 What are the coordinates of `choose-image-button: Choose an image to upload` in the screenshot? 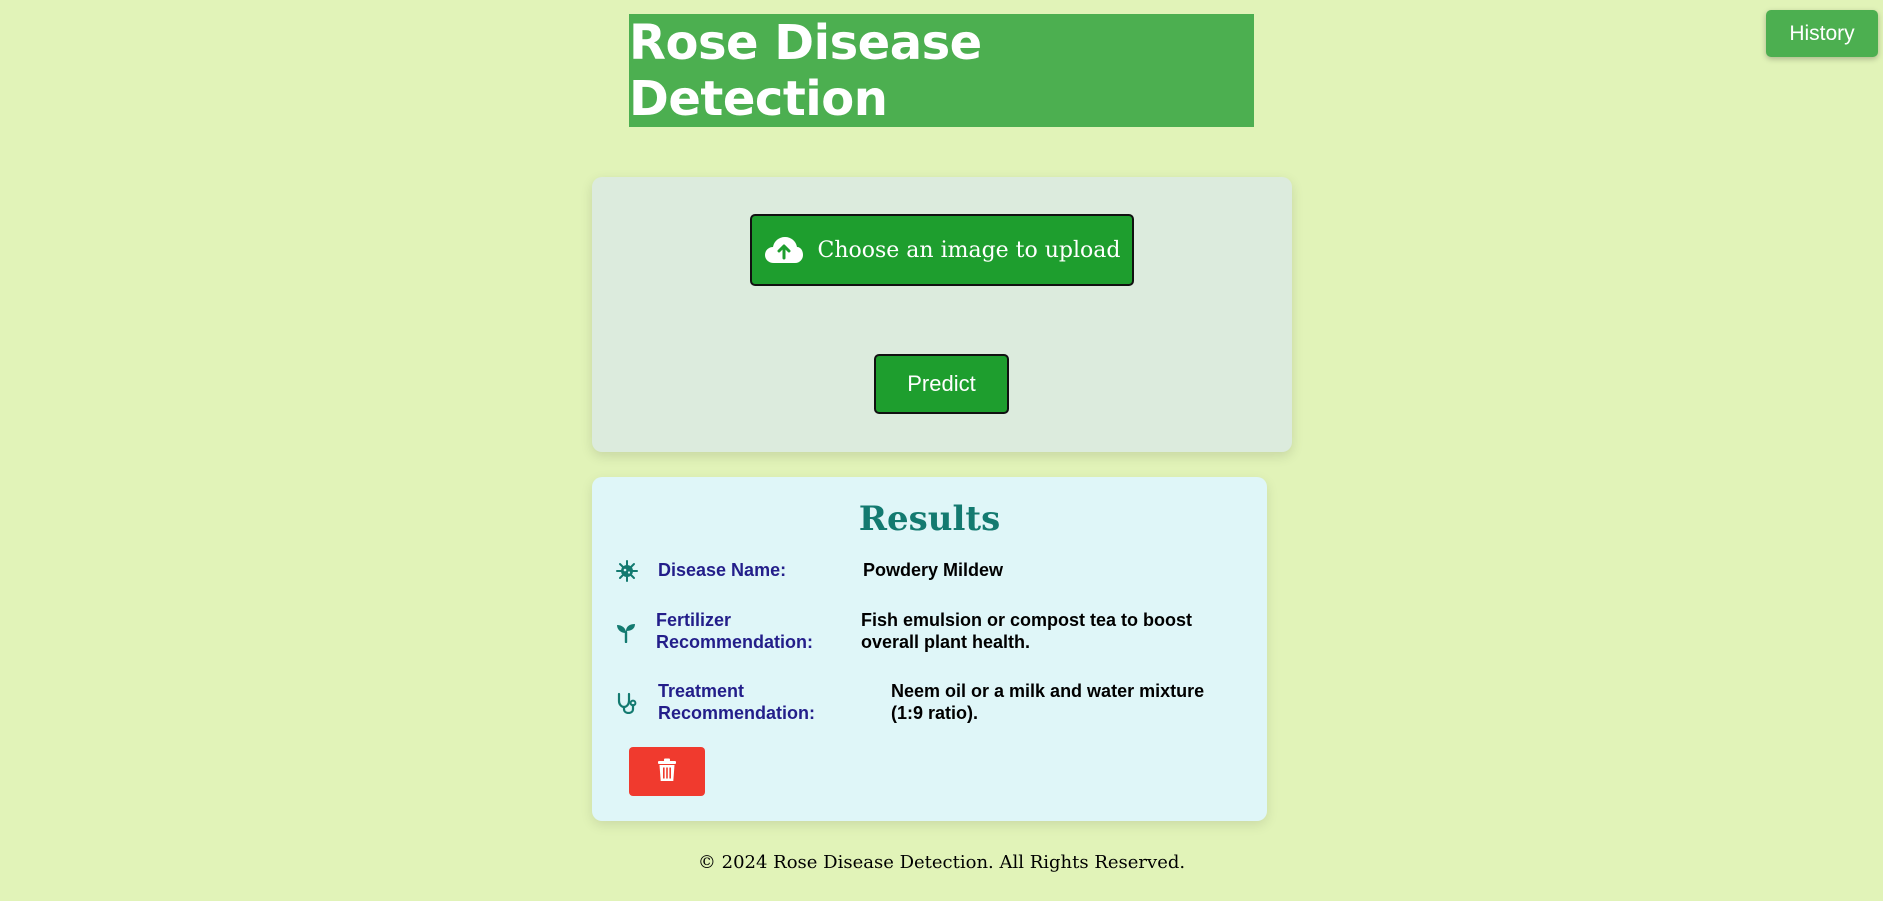 It's located at (942, 250).